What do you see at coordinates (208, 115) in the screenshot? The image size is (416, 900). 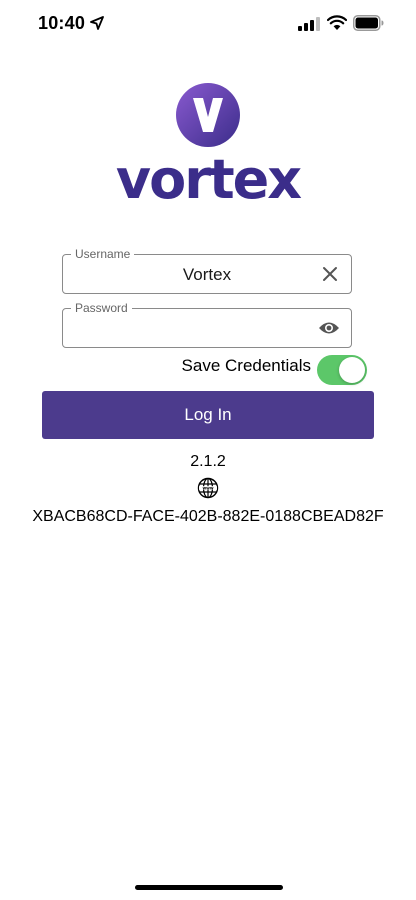 I see `vortex-logo-mark` at bounding box center [208, 115].